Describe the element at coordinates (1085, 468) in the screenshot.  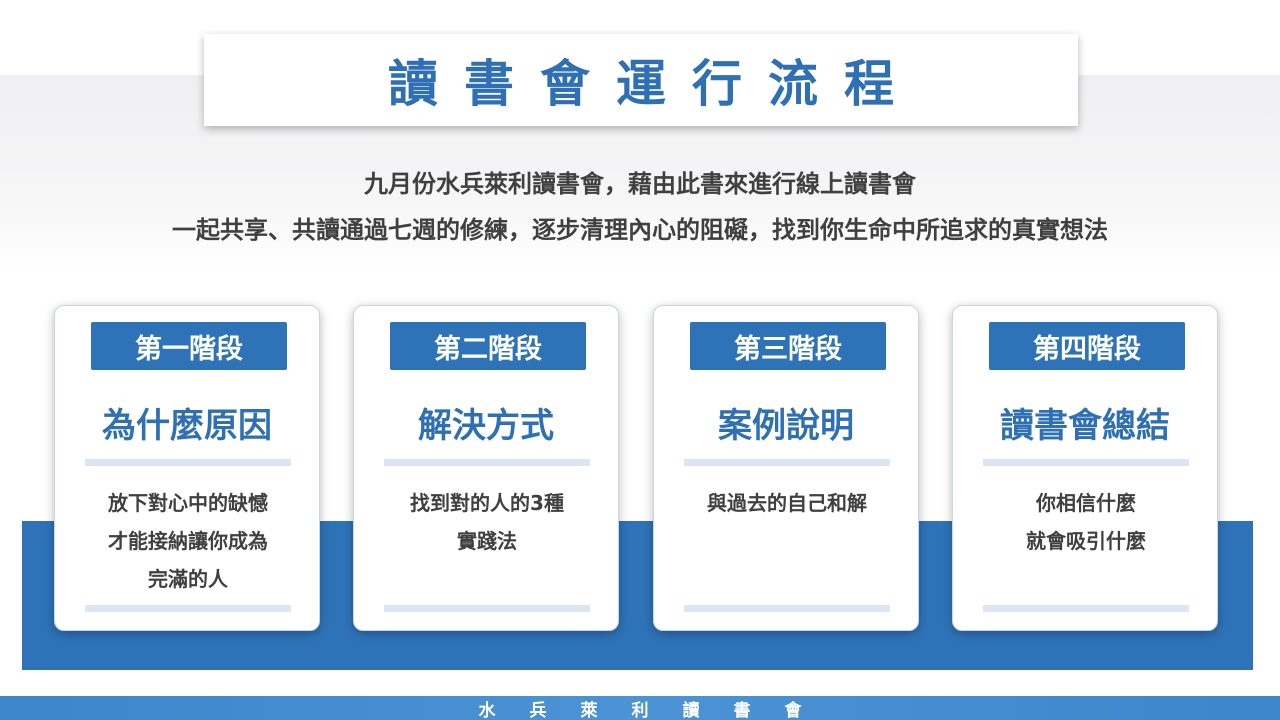
I see `stage-card-4: 第四階段 讀書會總結 你相信什麼 就會吸引什麼` at that location.